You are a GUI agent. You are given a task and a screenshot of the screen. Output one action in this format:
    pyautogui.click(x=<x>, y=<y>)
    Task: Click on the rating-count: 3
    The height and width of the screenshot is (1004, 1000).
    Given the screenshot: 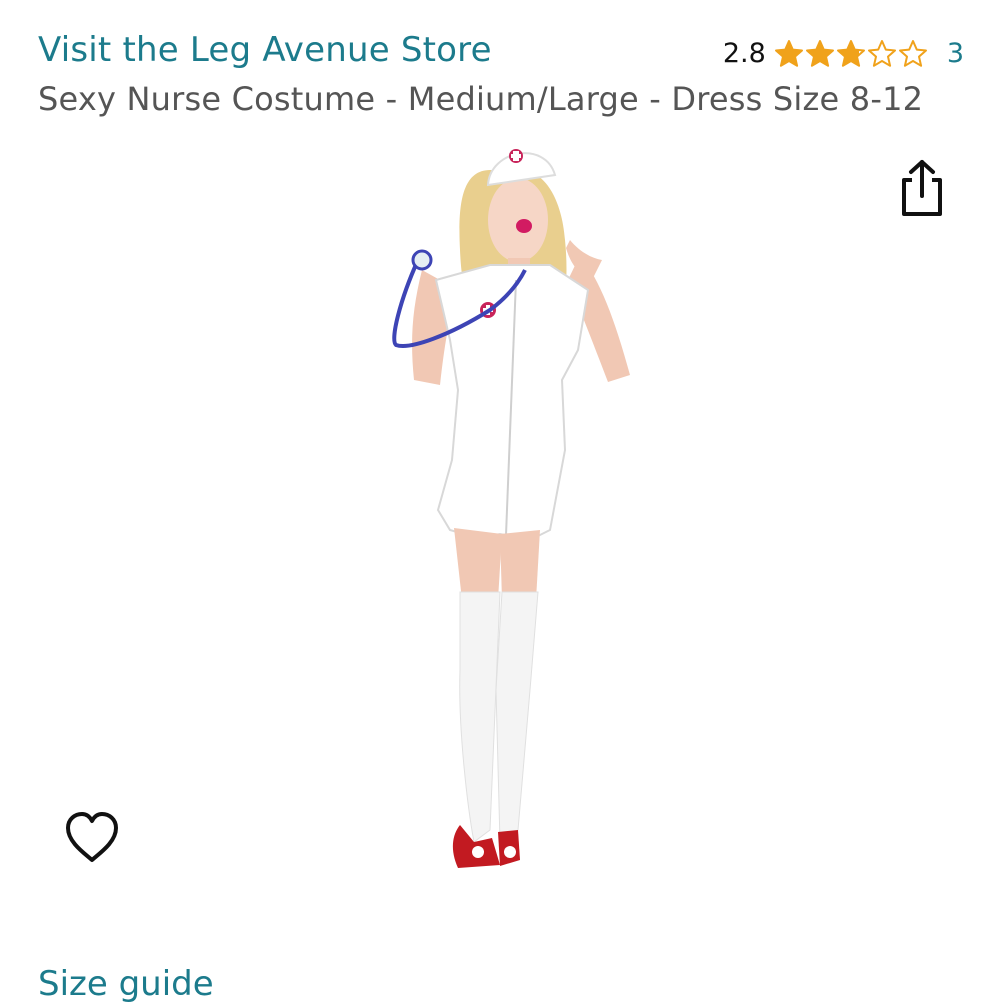 What is the action you would take?
    pyautogui.click(x=955, y=53)
    